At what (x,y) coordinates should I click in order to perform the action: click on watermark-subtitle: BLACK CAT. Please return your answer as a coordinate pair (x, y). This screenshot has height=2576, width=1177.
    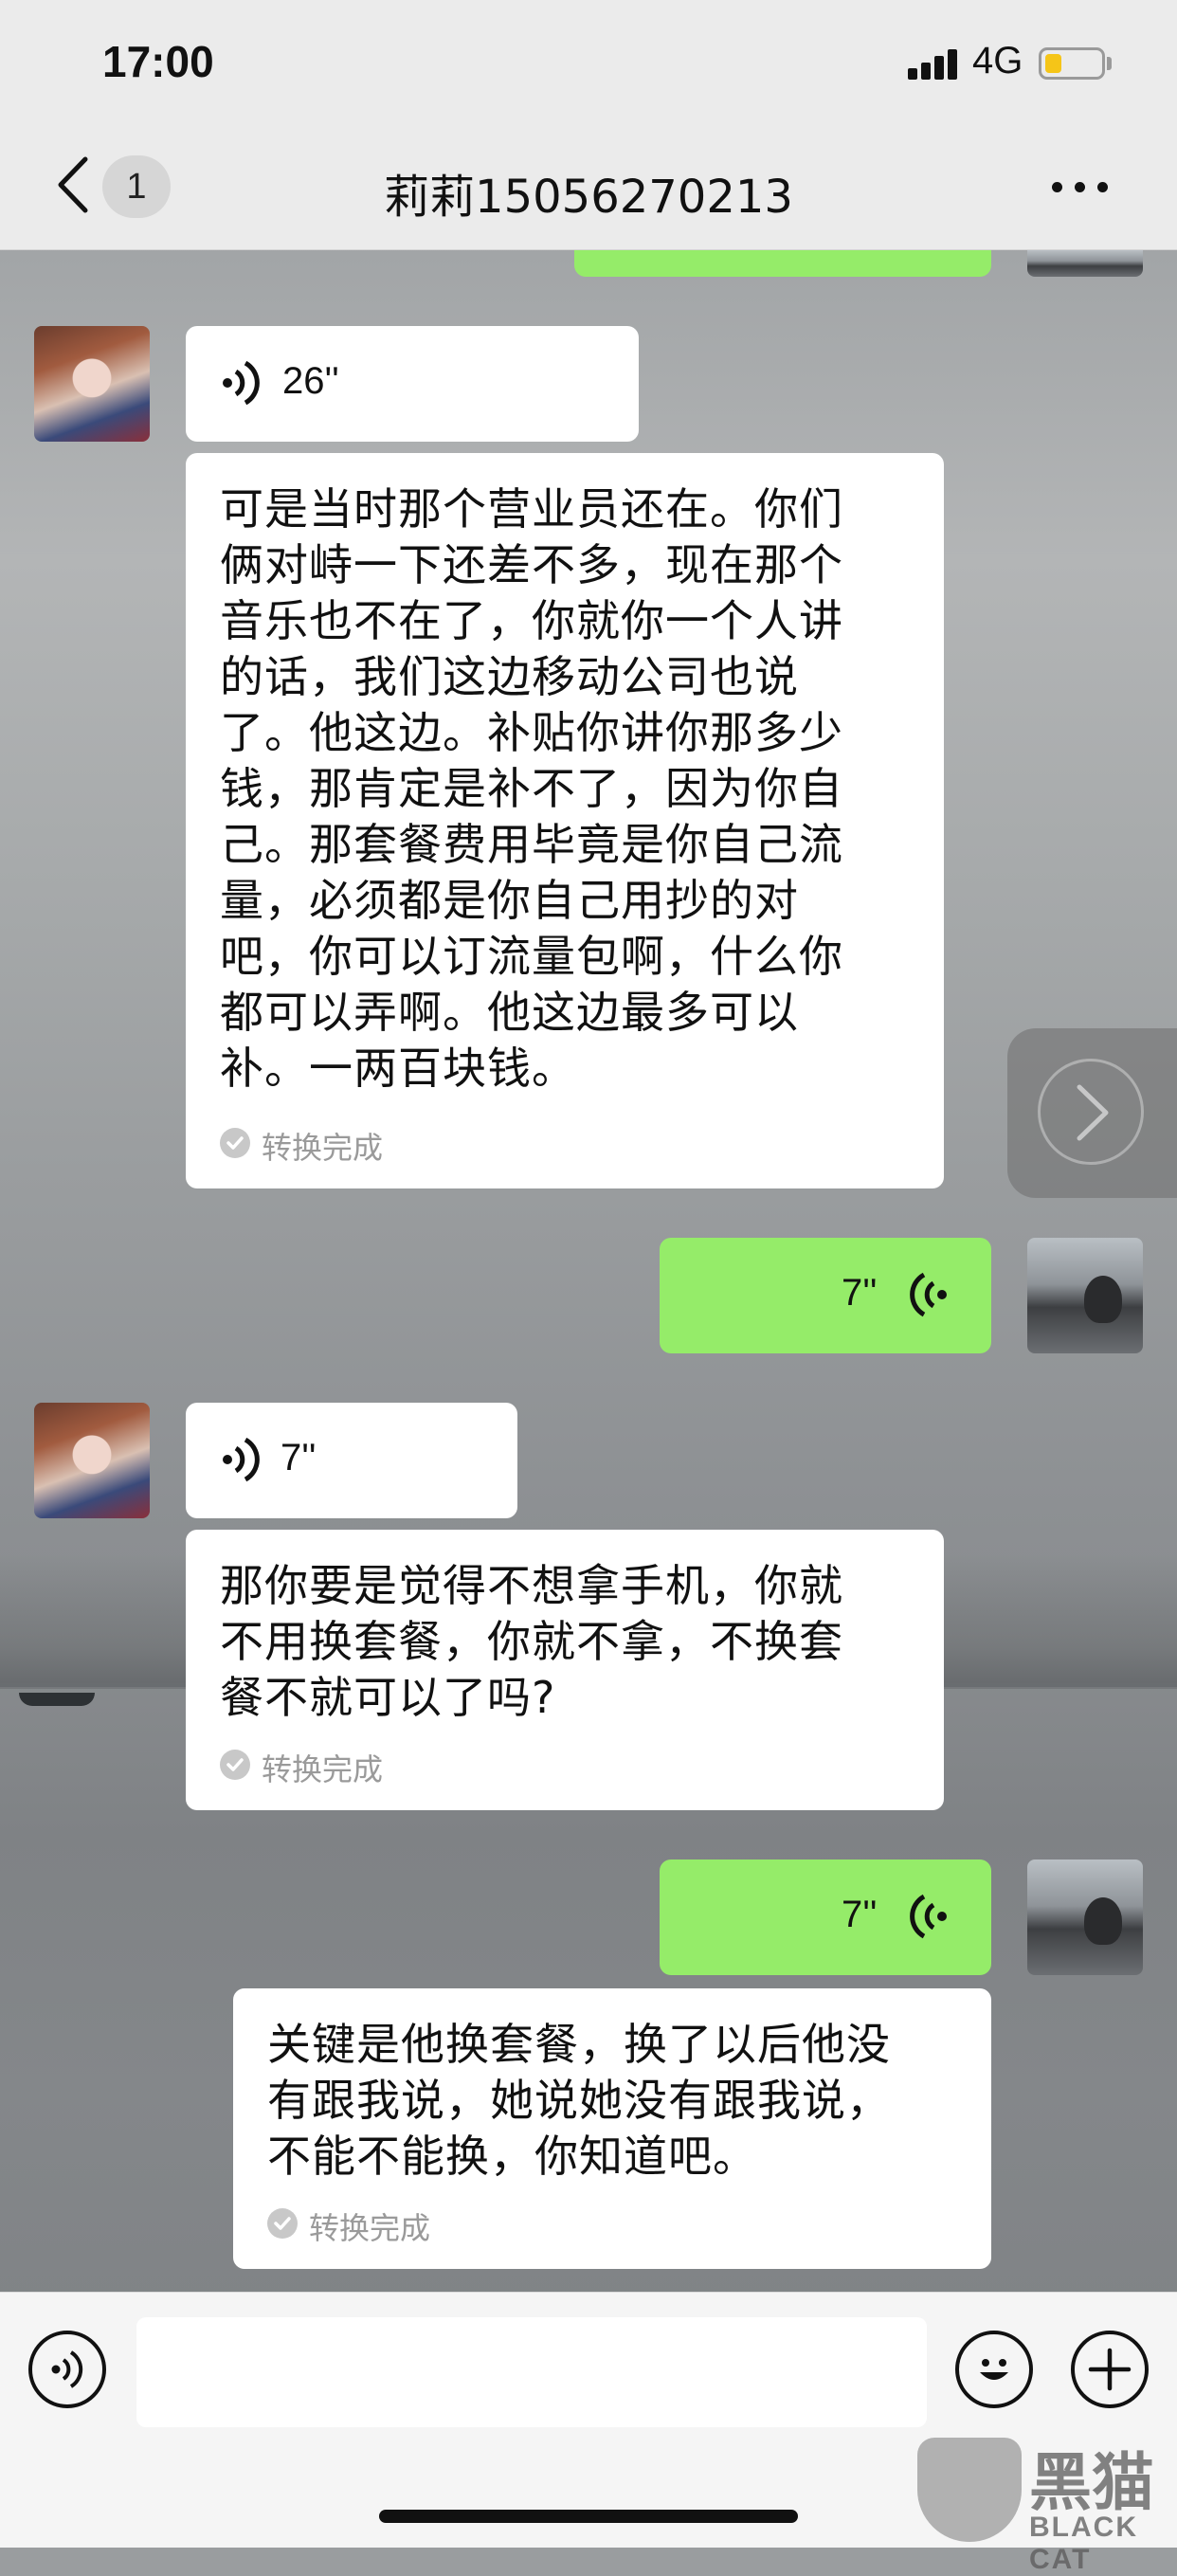
    Looking at the image, I should click on (1083, 2543).